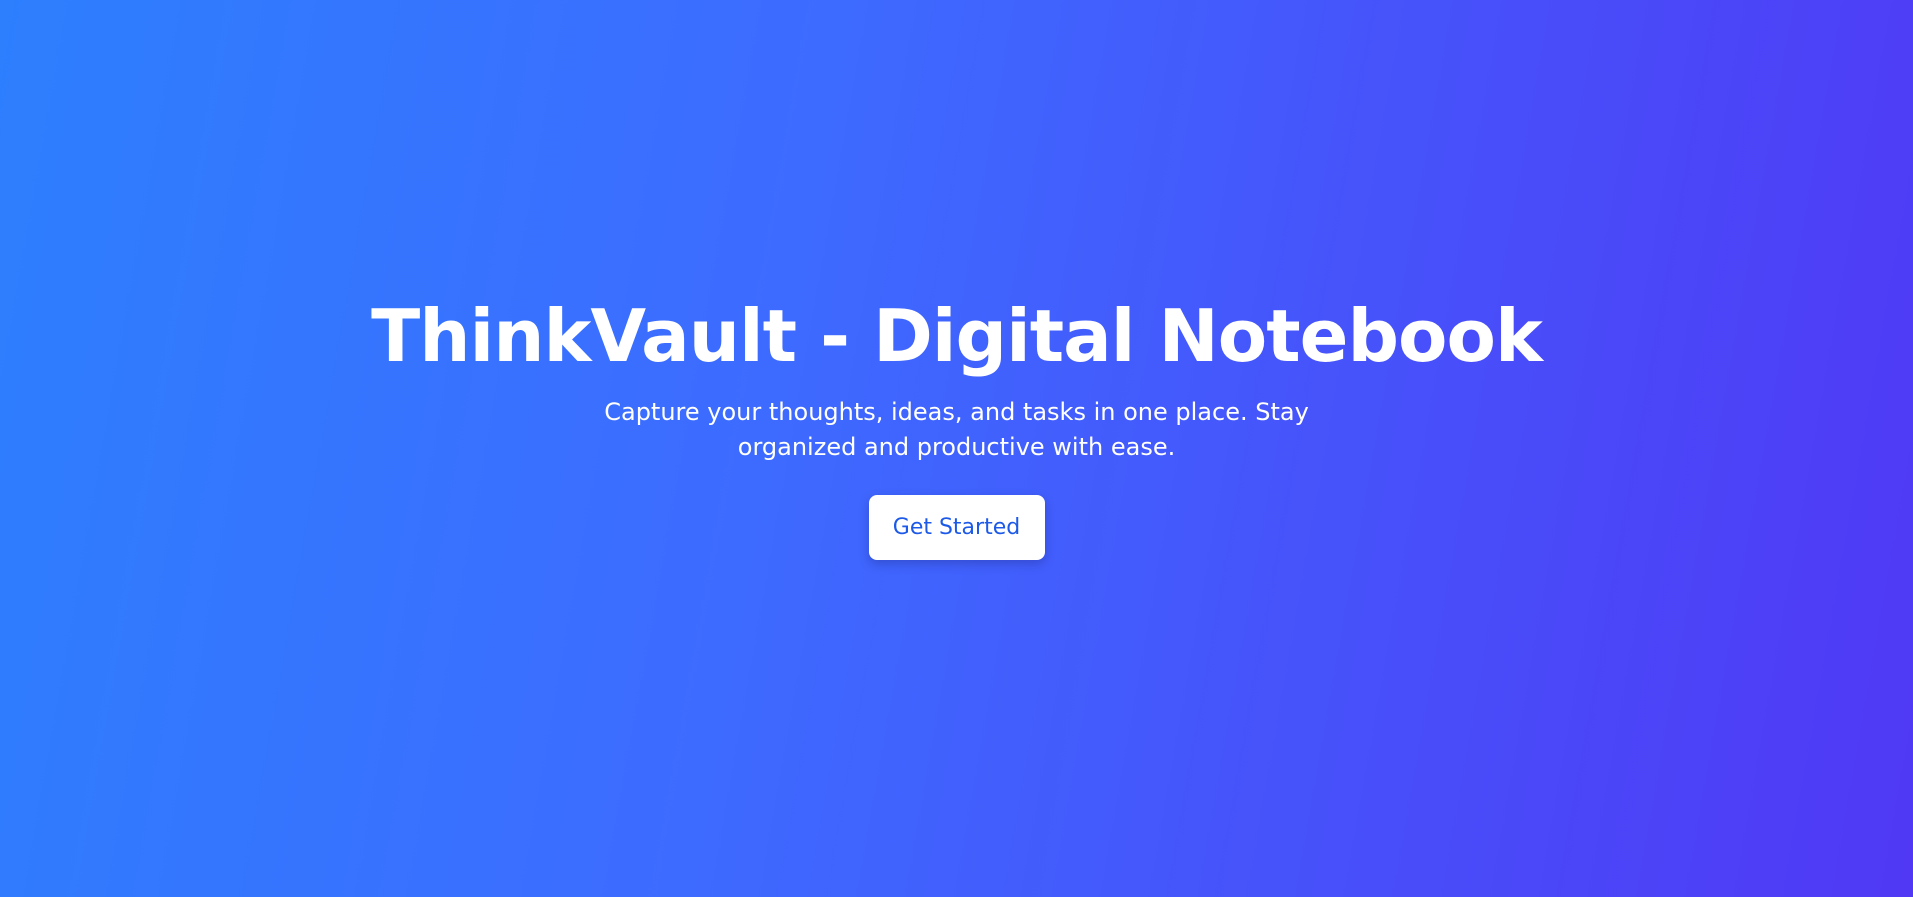 The image size is (1913, 897). Describe the element at coordinates (956, 527) in the screenshot. I see `get-started-button: Get Started` at that location.